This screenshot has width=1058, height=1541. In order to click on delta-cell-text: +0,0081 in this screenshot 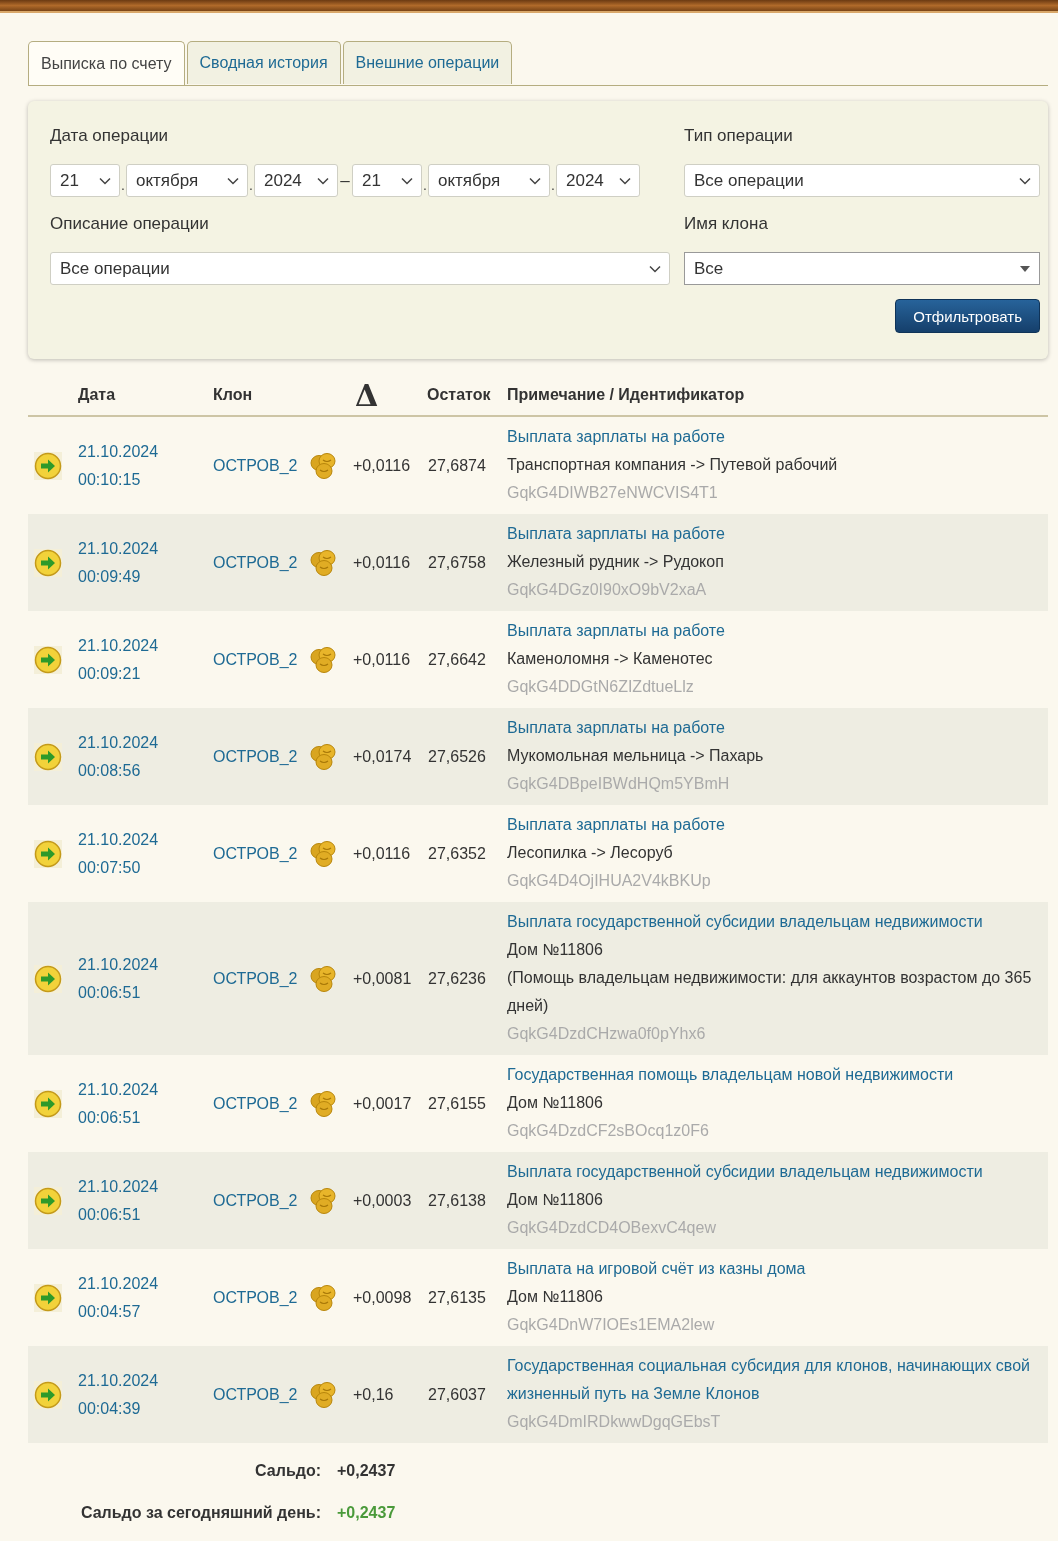, I will do `click(382, 978)`.